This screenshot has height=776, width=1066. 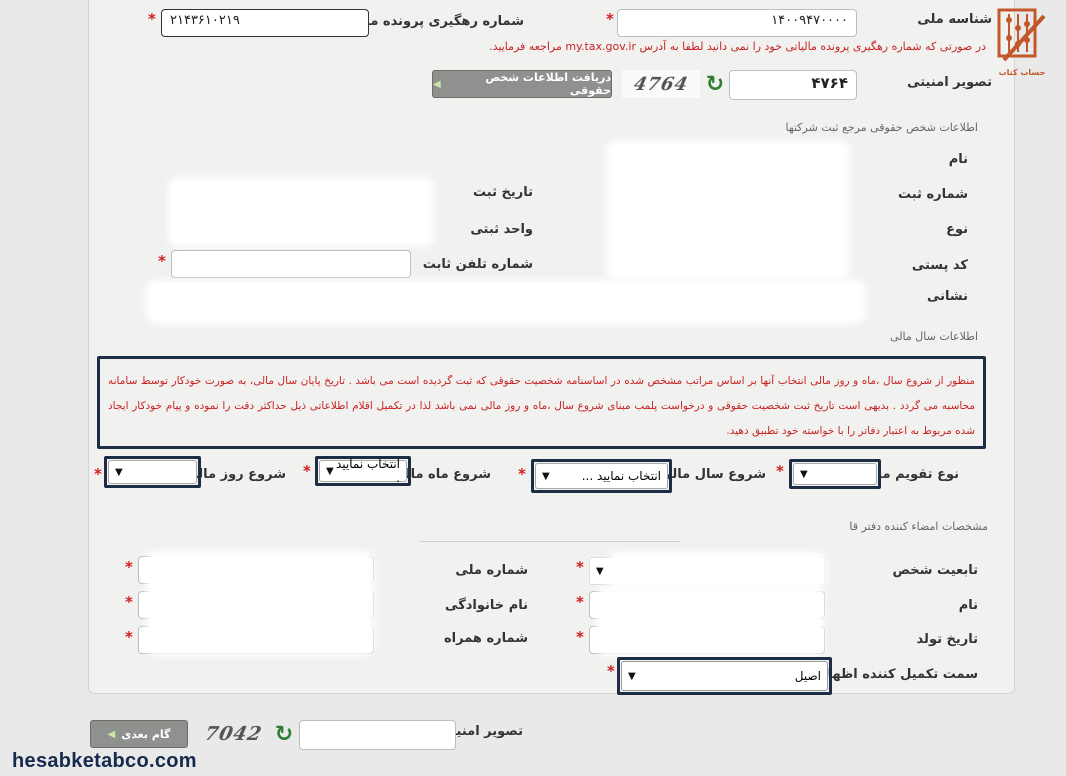 What do you see at coordinates (712, 474) in the screenshot?
I see `start-year-label: شروع سال مالی` at bounding box center [712, 474].